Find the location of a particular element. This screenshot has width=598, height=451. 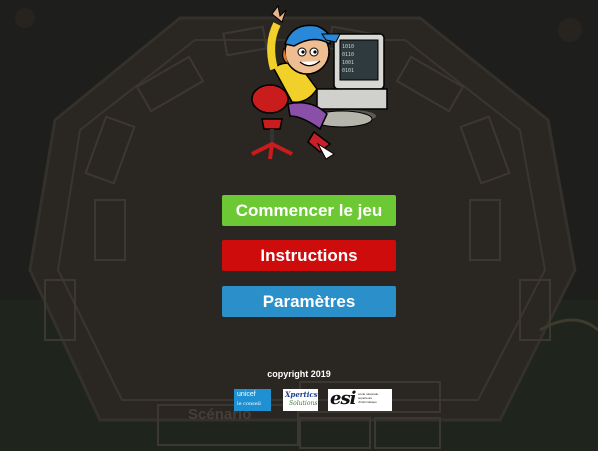

instructions-button: Instructions is located at coordinates (309, 255).